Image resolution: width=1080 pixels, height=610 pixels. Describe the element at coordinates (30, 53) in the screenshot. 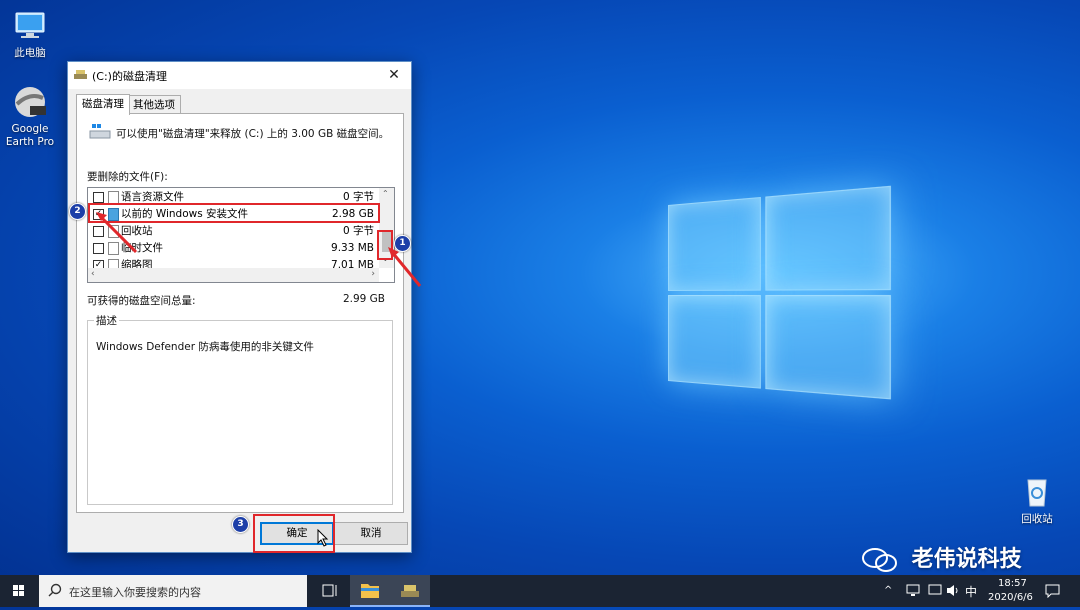

I see `desktop-icon-label: 此电脑` at that location.